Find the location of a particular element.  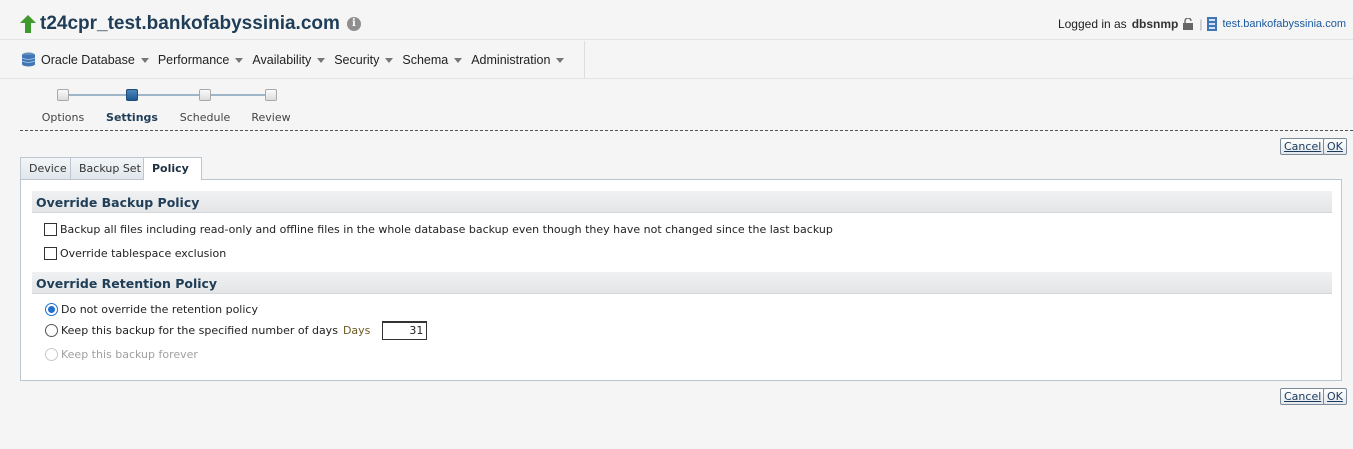

tab-backup-set: Backup Set is located at coordinates (110, 168).